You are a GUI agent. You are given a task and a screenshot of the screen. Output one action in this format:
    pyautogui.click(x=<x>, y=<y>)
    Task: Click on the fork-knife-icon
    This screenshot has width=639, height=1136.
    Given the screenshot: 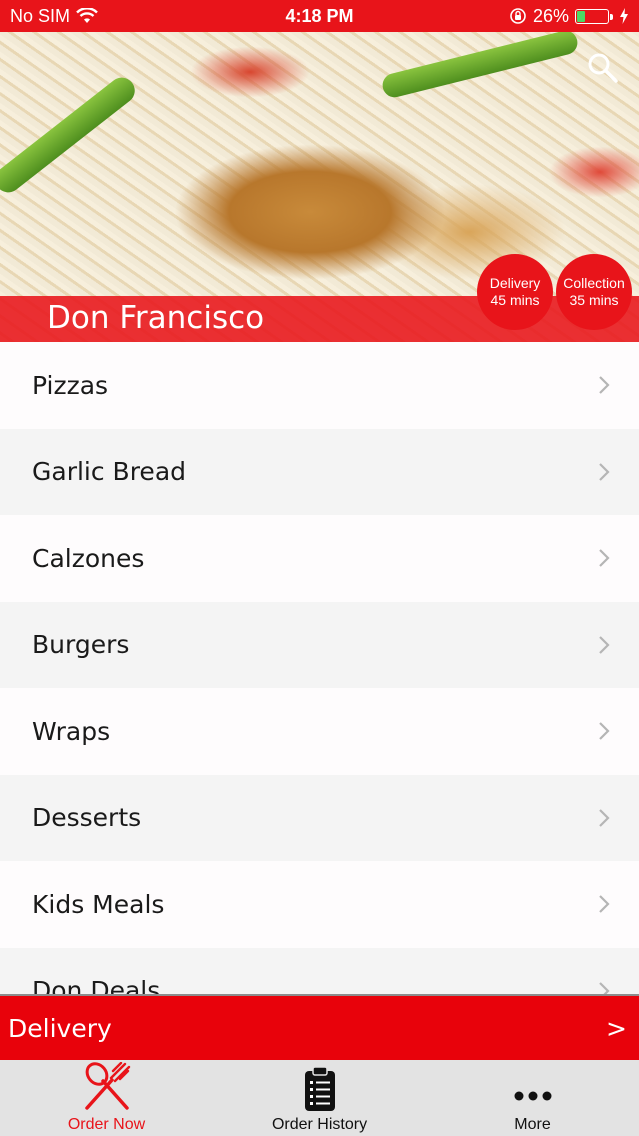 What is the action you would take?
    pyautogui.click(x=107, y=1086)
    